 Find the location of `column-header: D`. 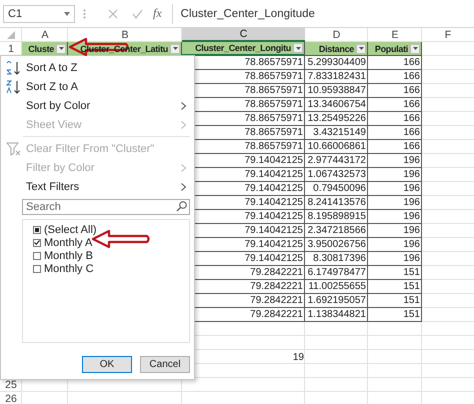

column-header: D is located at coordinates (336, 35).